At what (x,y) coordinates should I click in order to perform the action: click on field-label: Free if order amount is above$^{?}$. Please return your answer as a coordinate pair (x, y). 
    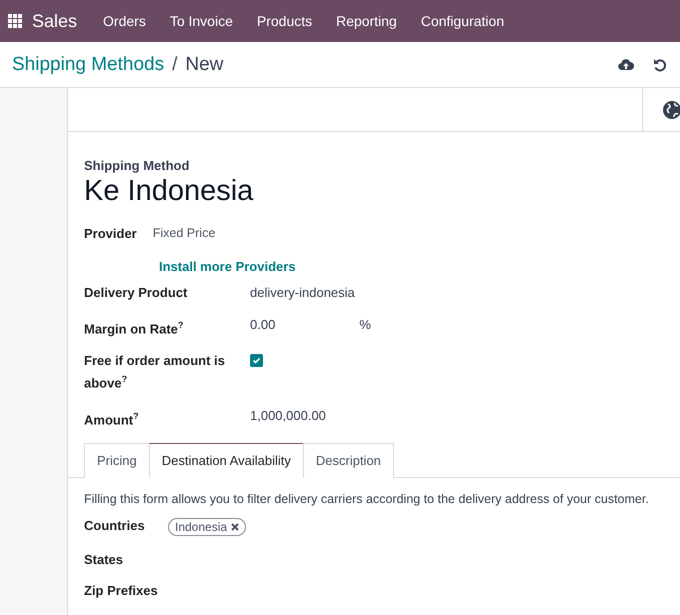
    Looking at the image, I should click on (155, 372).